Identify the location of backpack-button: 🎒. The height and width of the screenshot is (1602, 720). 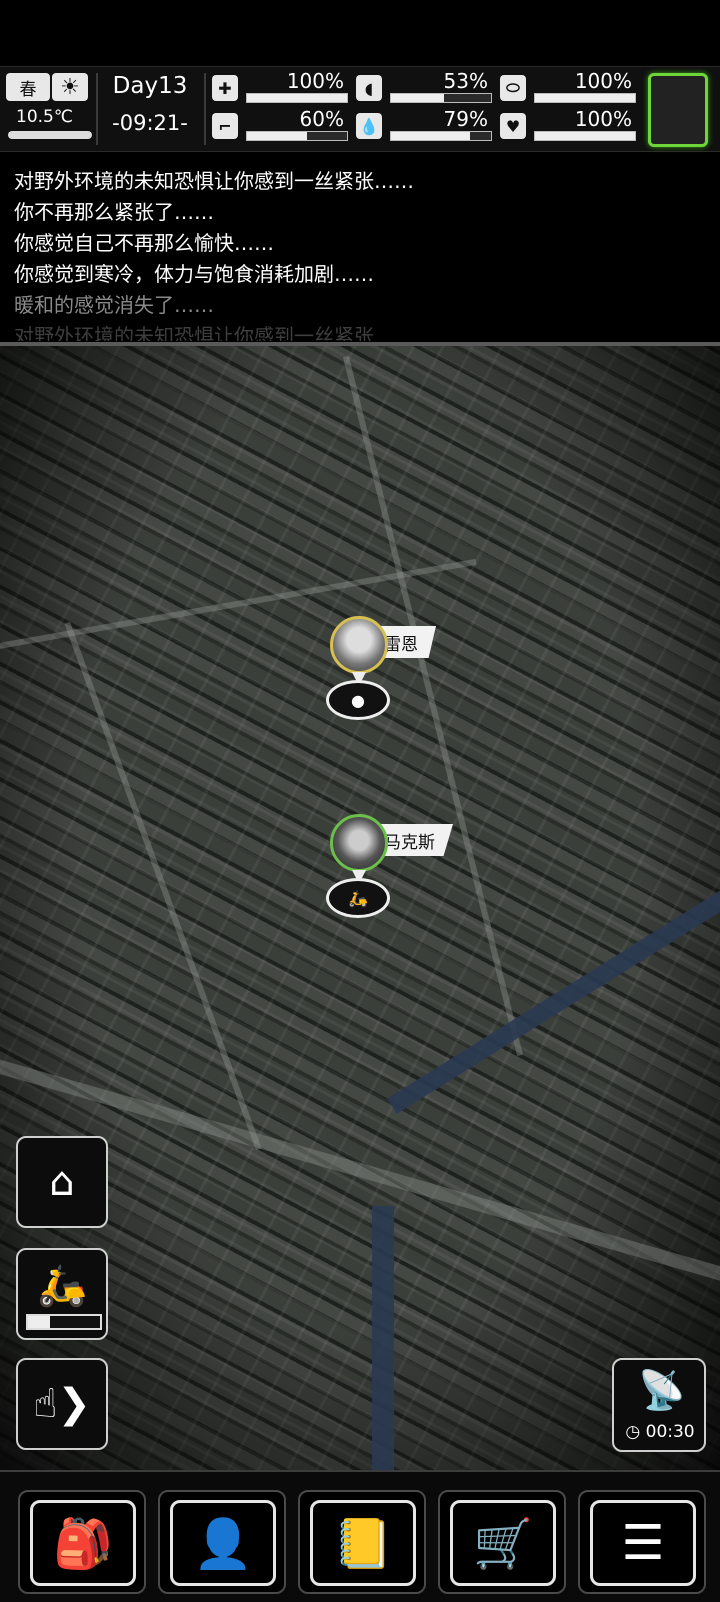
(82, 1542).